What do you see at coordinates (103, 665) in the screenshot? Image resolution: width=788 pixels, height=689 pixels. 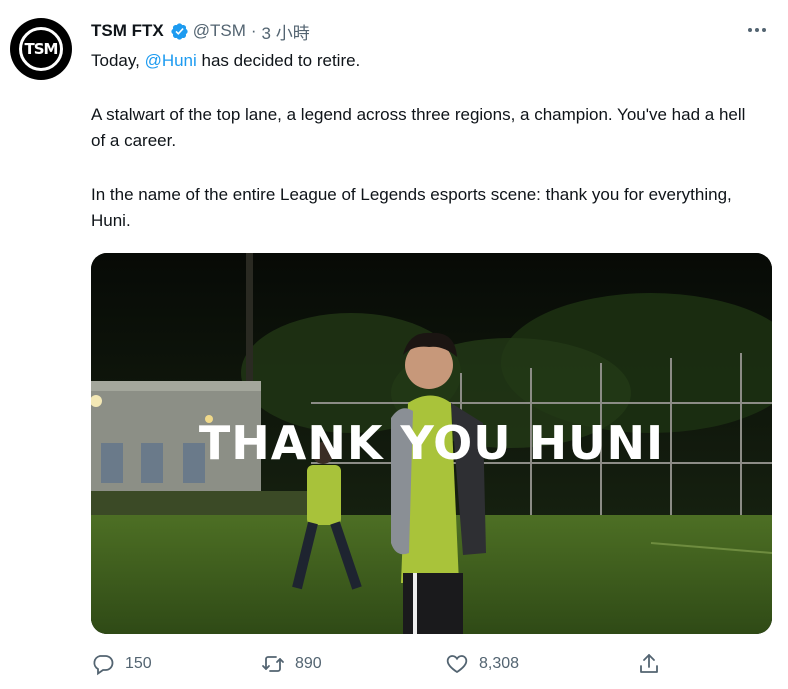 I see `reply-icon` at bounding box center [103, 665].